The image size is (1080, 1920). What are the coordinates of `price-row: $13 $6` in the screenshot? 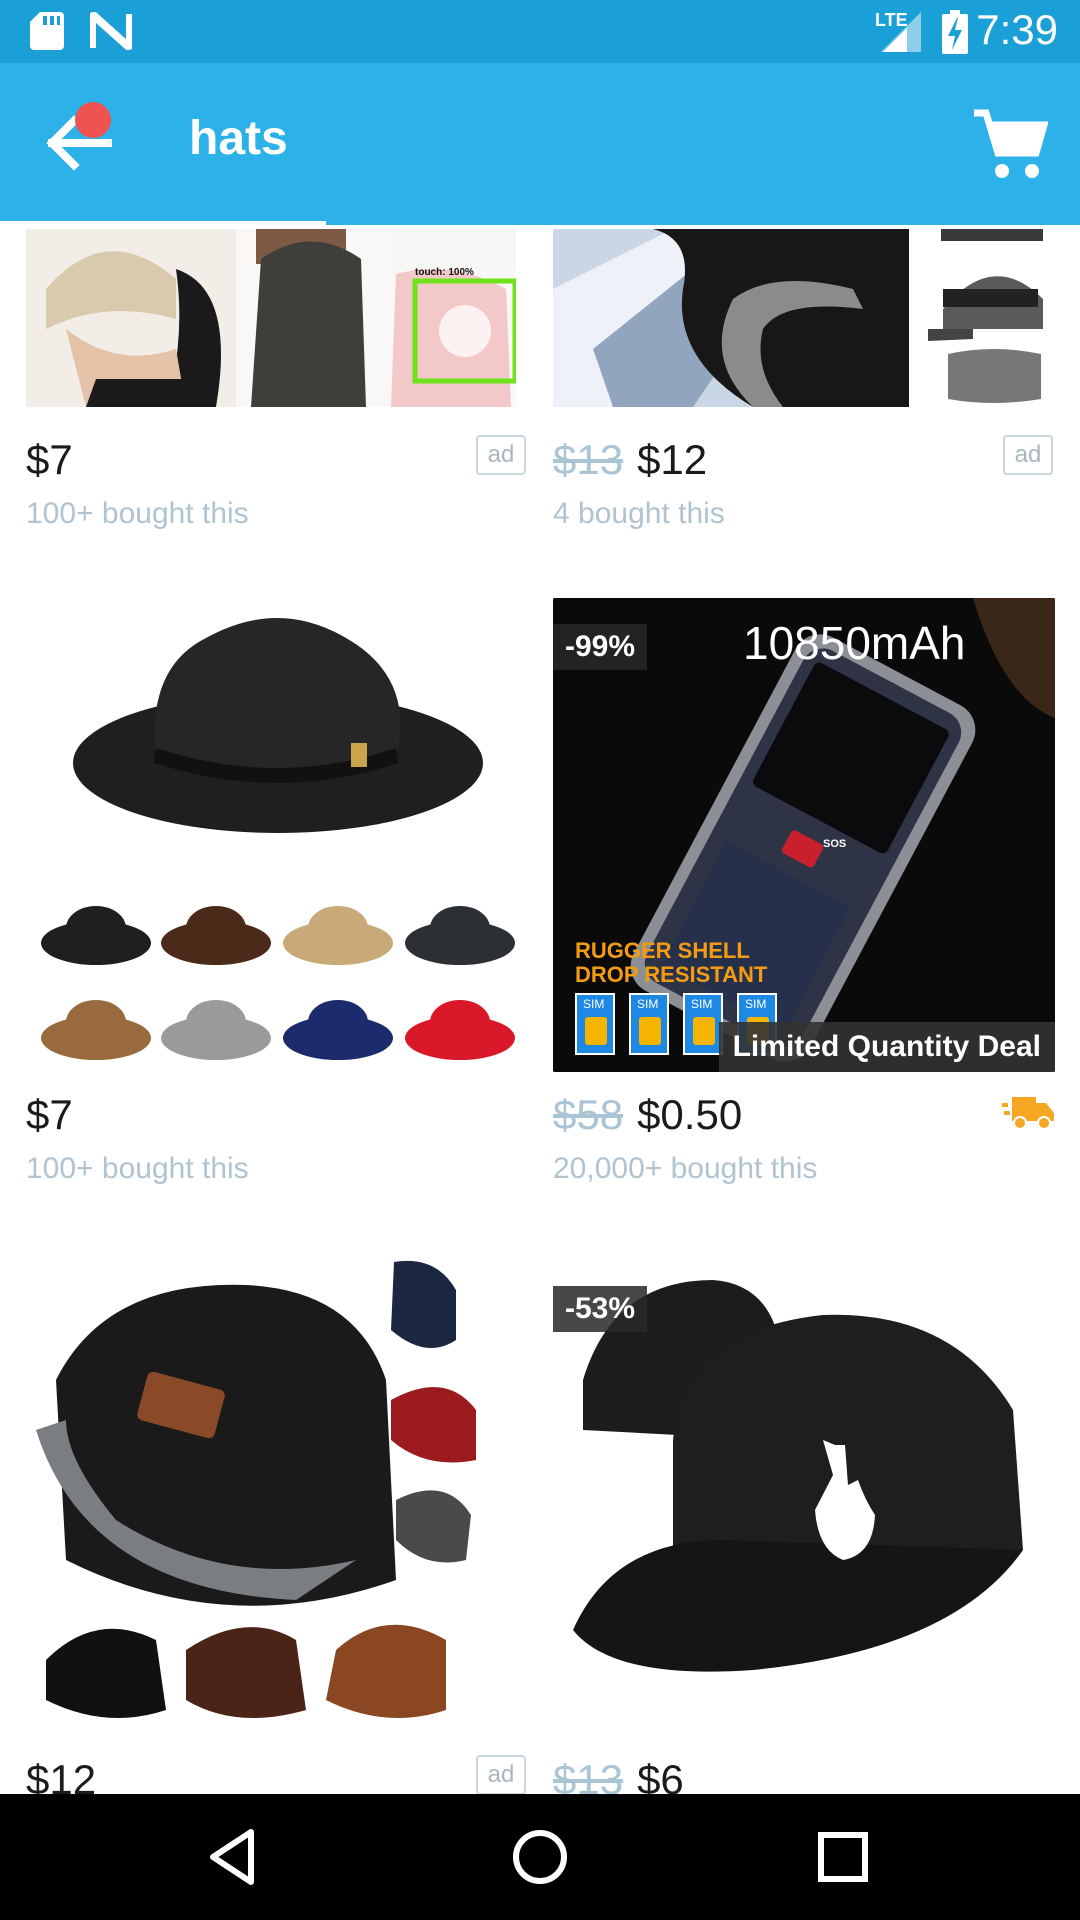 It's located at (618, 1772).